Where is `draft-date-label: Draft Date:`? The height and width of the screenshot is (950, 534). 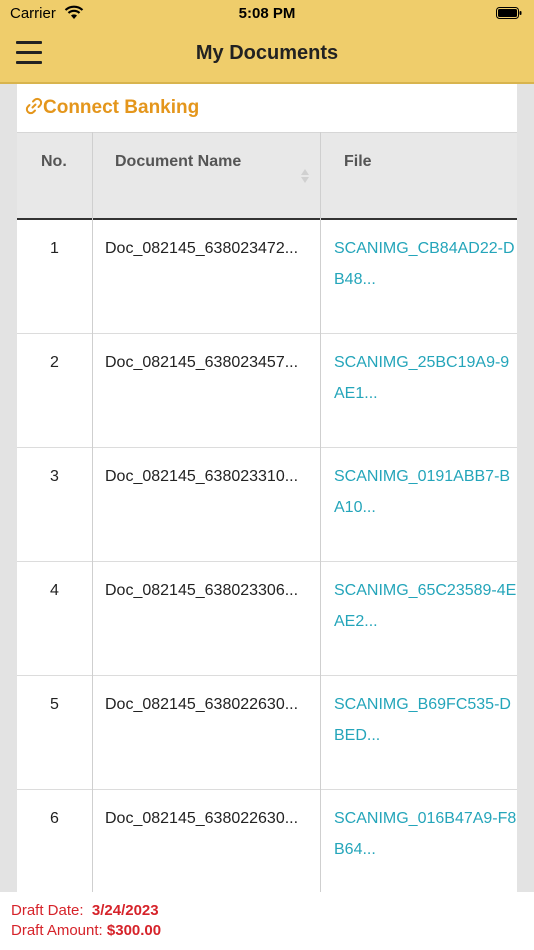
draft-date-label: Draft Date: is located at coordinates (47, 910).